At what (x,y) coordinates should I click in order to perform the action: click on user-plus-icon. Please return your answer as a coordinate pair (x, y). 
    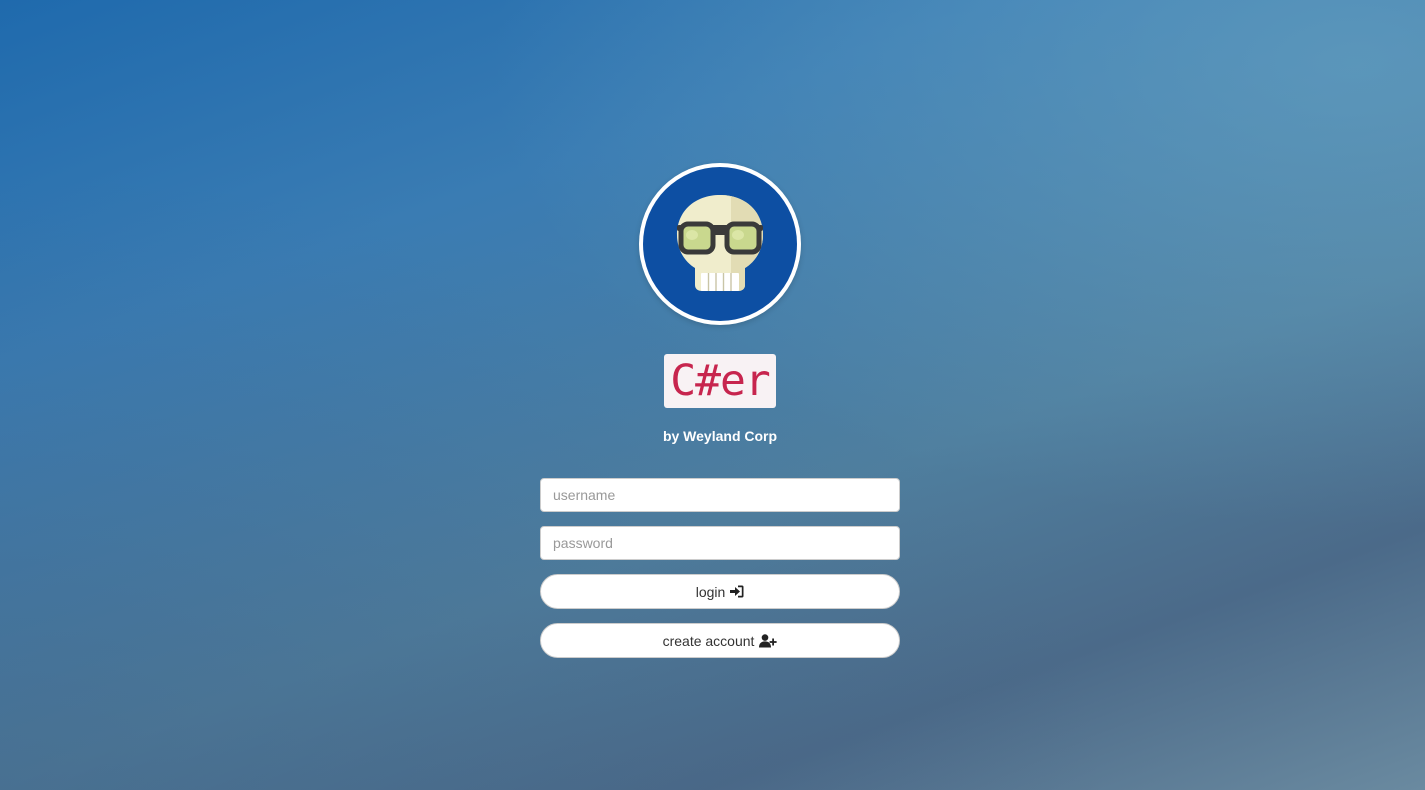
    Looking at the image, I should click on (768, 640).